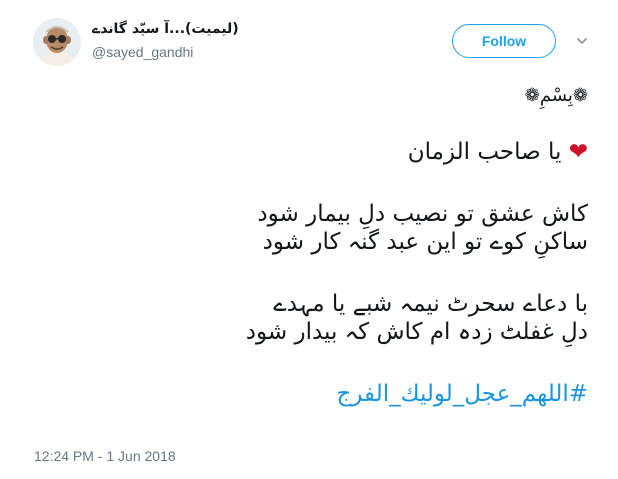 The height and width of the screenshot is (479, 618). Describe the element at coordinates (578, 152) in the screenshot. I see `heart-icon: ❤` at that location.